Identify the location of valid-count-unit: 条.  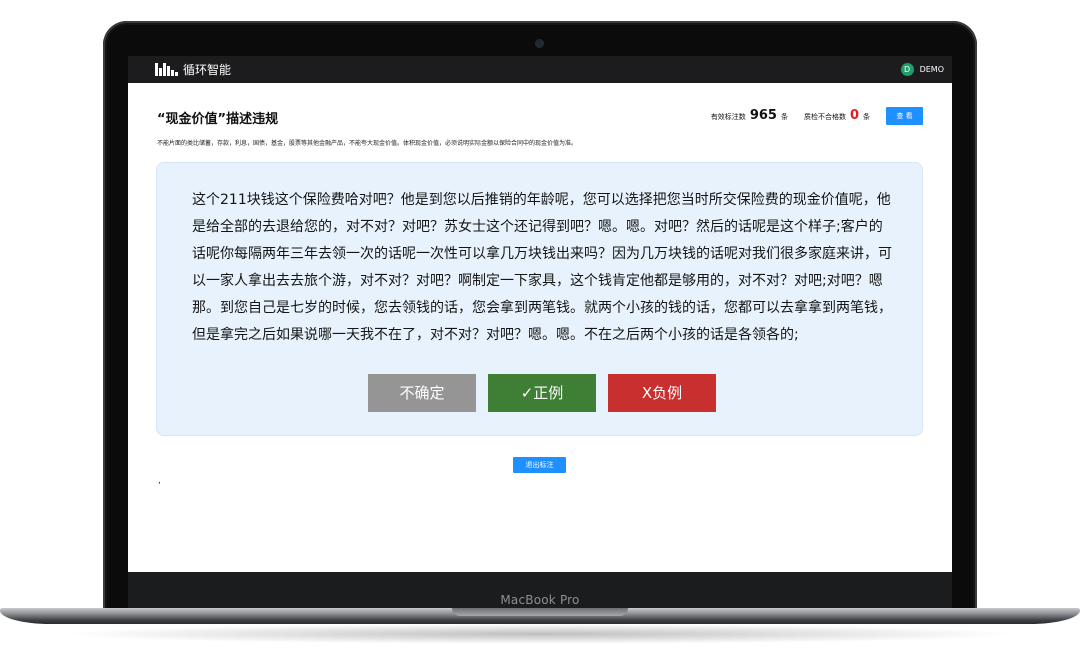
(784, 117).